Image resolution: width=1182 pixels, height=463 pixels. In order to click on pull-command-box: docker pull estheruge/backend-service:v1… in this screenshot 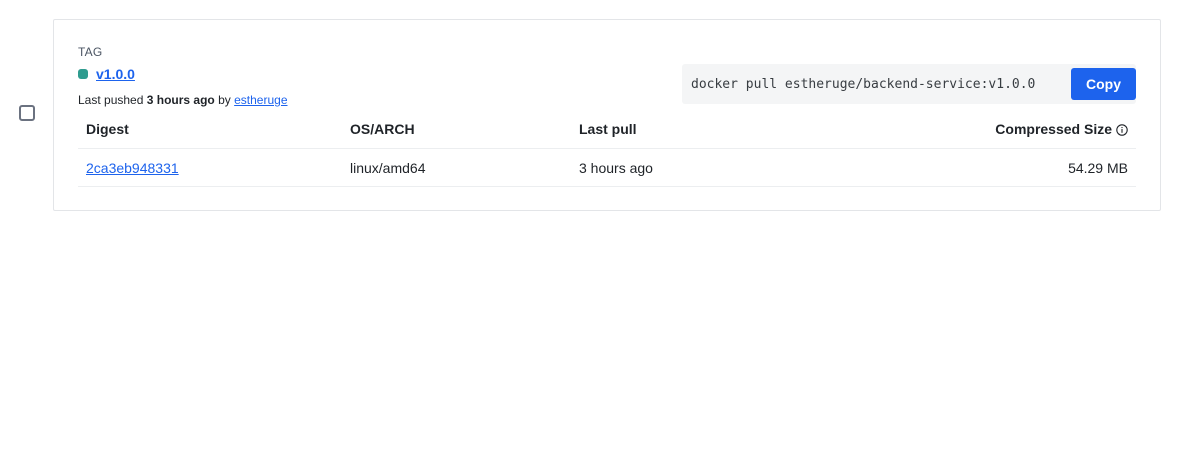, I will do `click(909, 84)`.